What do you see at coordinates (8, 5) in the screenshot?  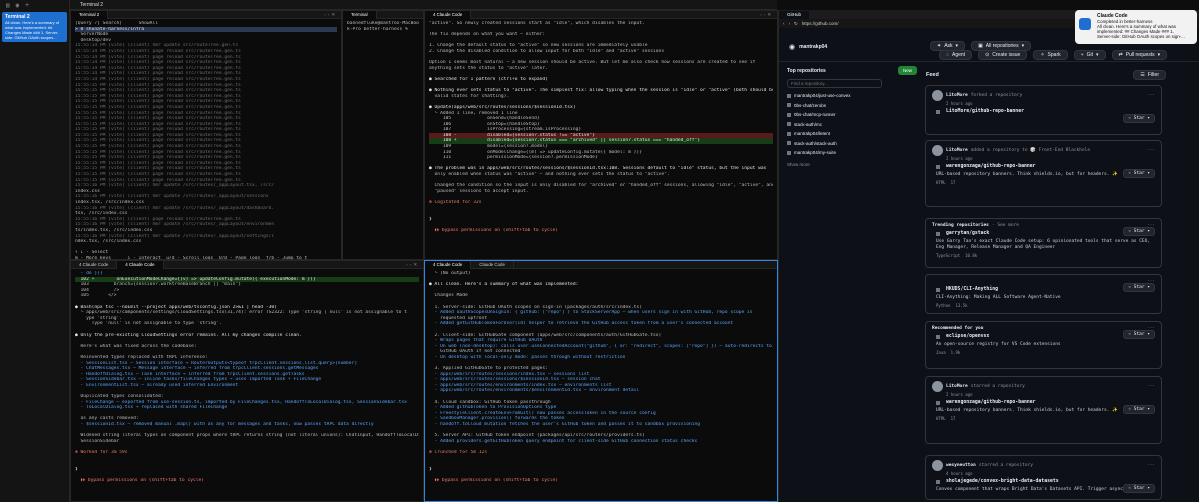 I see `sidebar-toggle-icon: ▤` at bounding box center [8, 5].